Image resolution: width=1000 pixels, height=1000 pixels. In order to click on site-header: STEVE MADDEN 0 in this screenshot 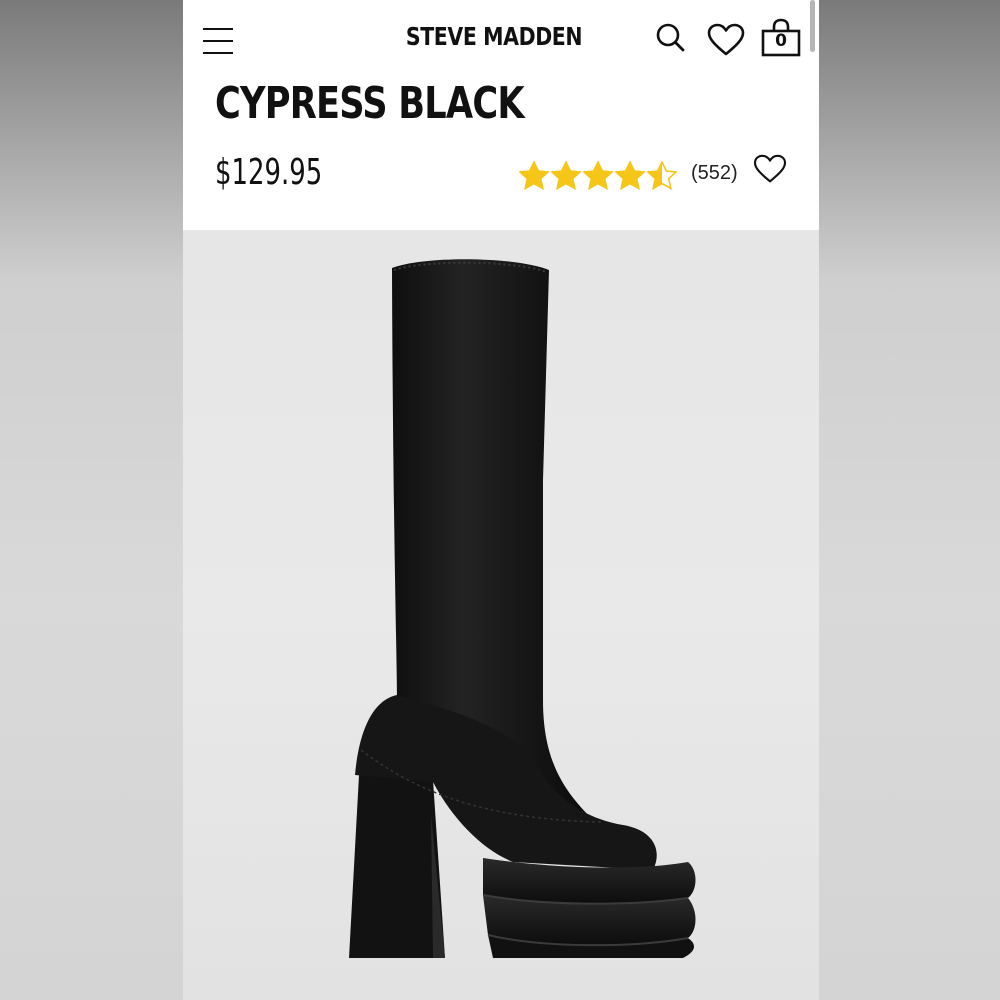, I will do `click(501, 40)`.